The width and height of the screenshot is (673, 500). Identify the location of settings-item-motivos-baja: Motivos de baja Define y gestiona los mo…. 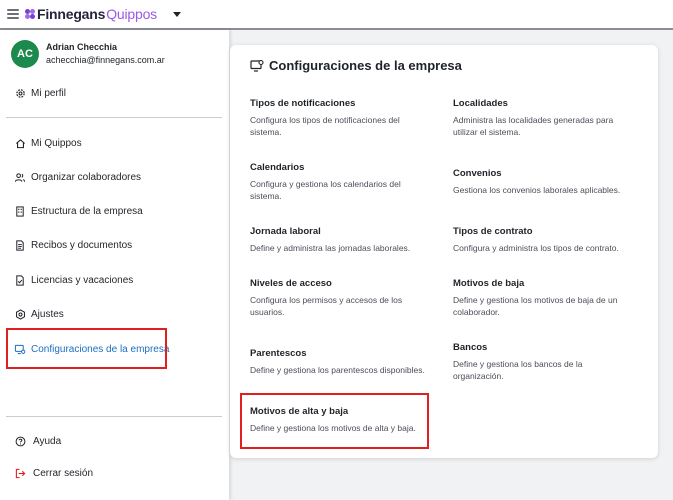
(543, 297).